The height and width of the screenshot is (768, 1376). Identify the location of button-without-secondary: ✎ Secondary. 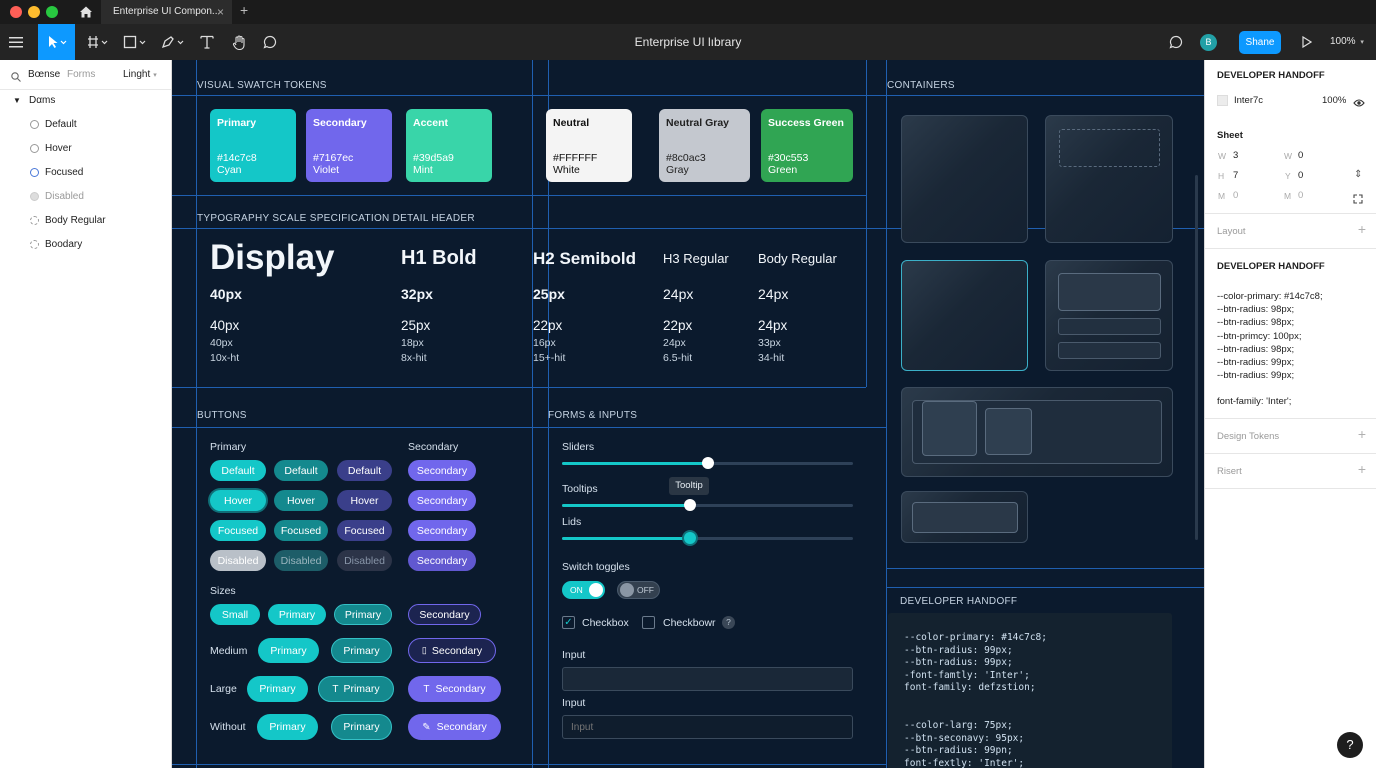
(454, 727).